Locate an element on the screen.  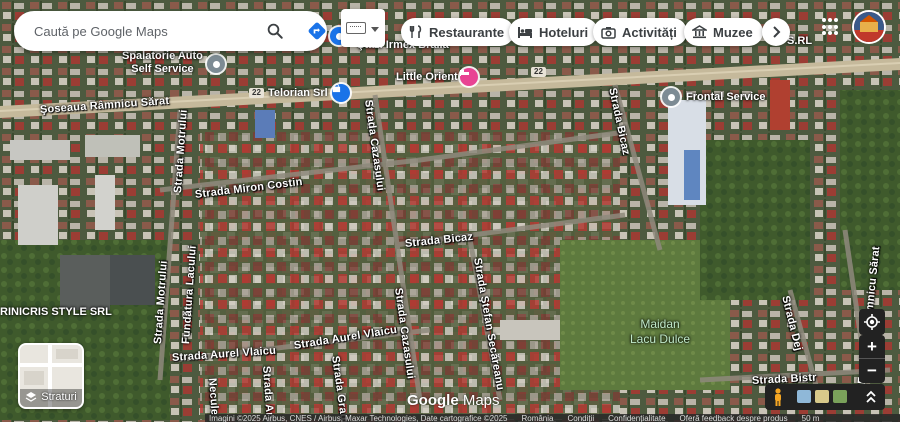
place-pin-little-orient is located at coordinates (469, 77).